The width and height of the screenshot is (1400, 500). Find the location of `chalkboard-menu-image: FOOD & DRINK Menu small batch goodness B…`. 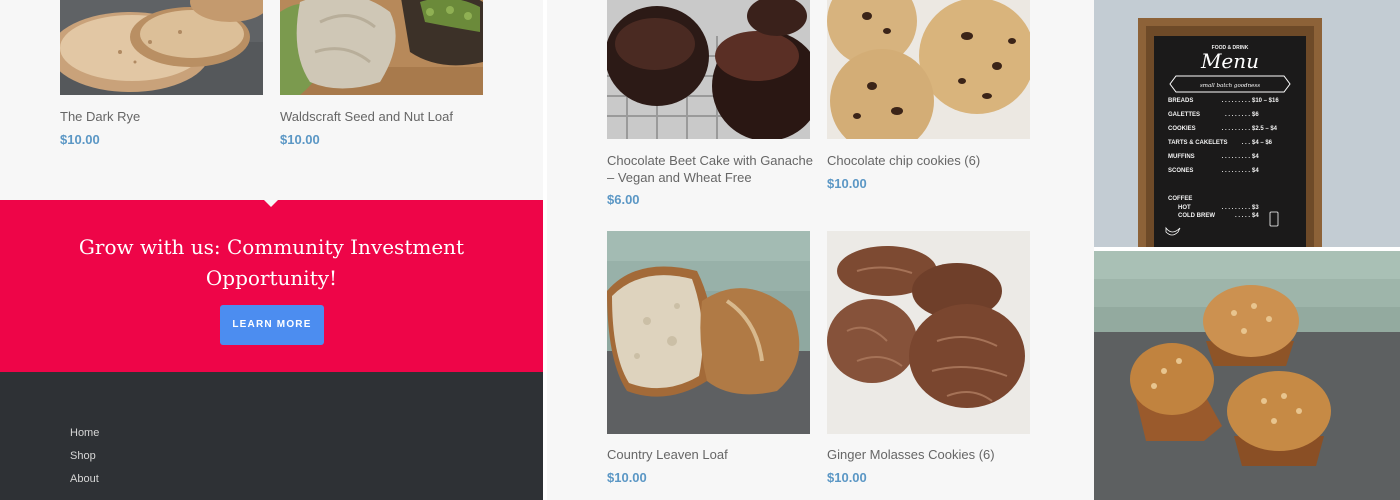

chalkboard-menu-image: FOOD & DRINK Menu small batch goodness B… is located at coordinates (1247, 123).